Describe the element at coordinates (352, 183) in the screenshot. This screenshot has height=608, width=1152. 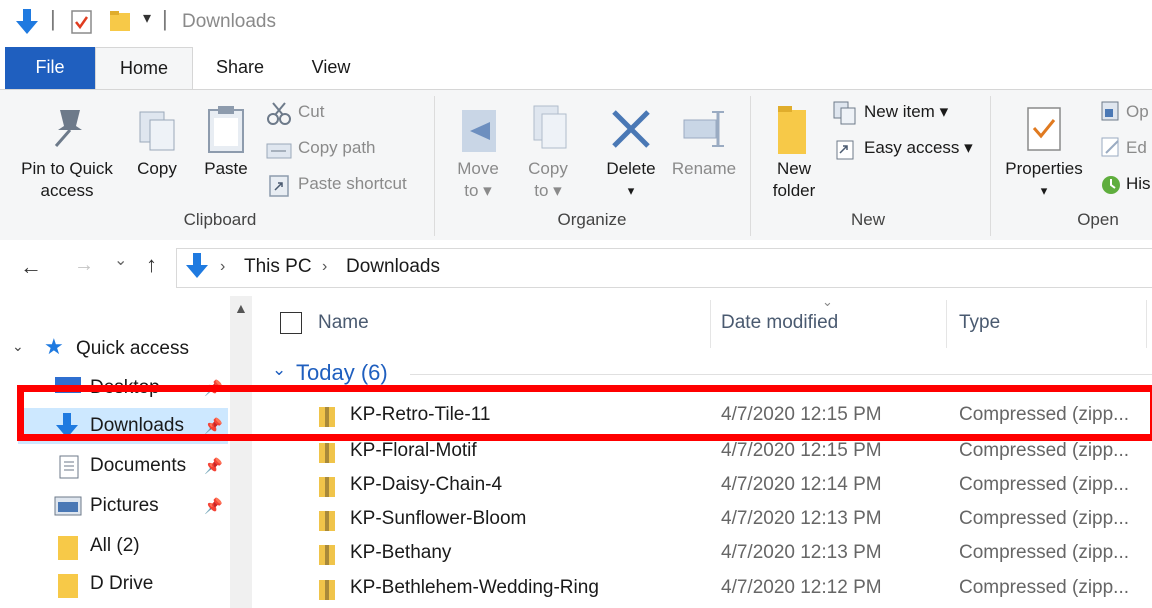
I see `paste-shortcut-label: Paste shortcut` at that location.